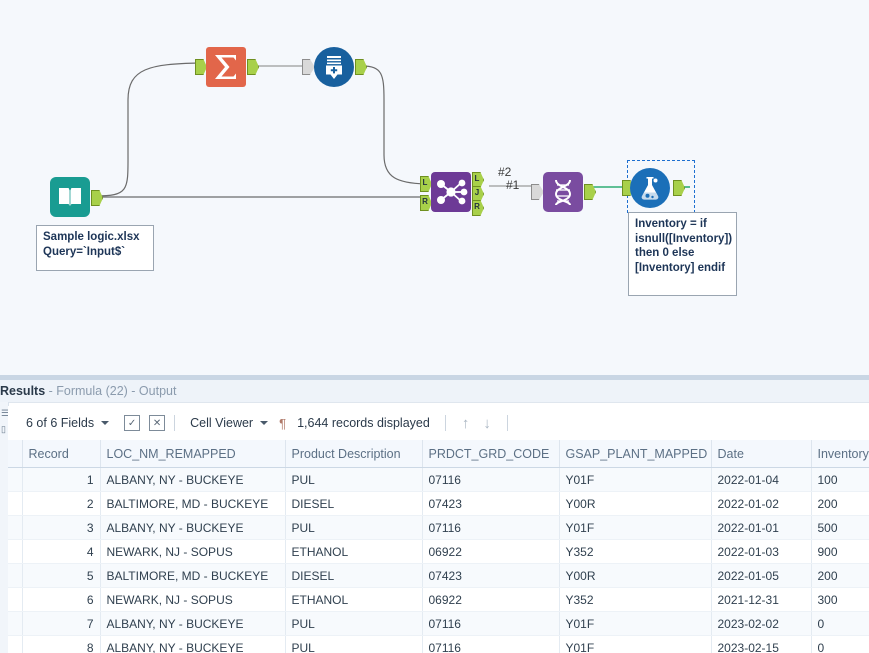 The image size is (869, 653). I want to click on table-cell: 100, so click(840, 479).